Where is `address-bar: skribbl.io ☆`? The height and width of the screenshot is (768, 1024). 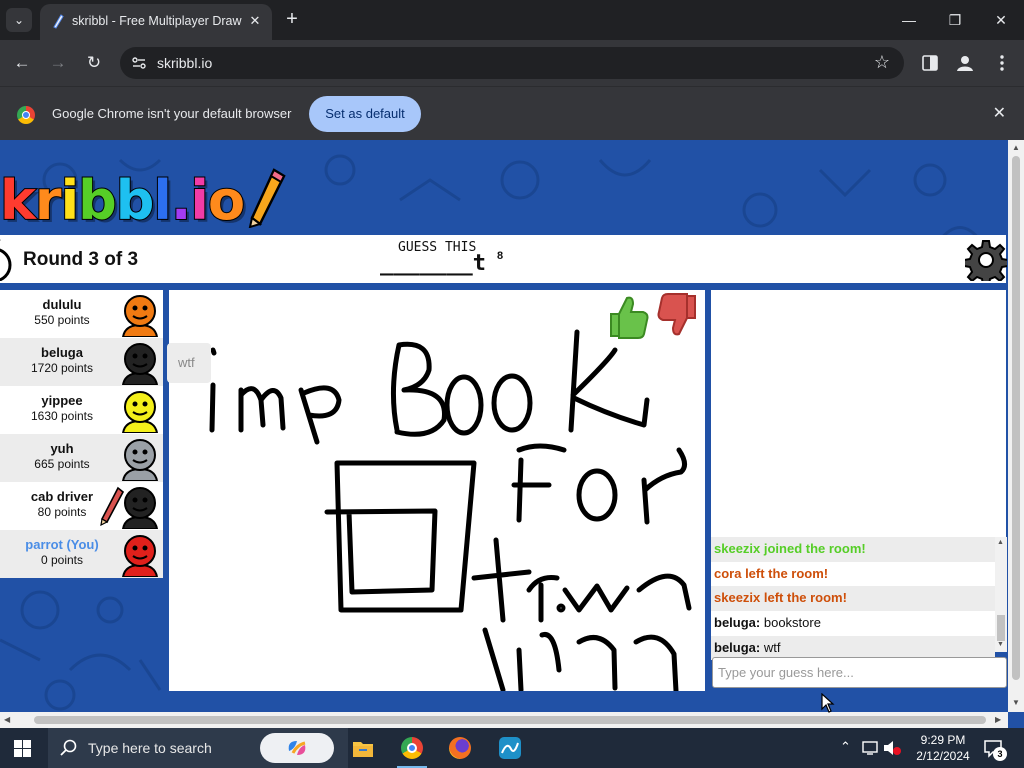 address-bar: skribbl.io ☆ is located at coordinates (512, 63).